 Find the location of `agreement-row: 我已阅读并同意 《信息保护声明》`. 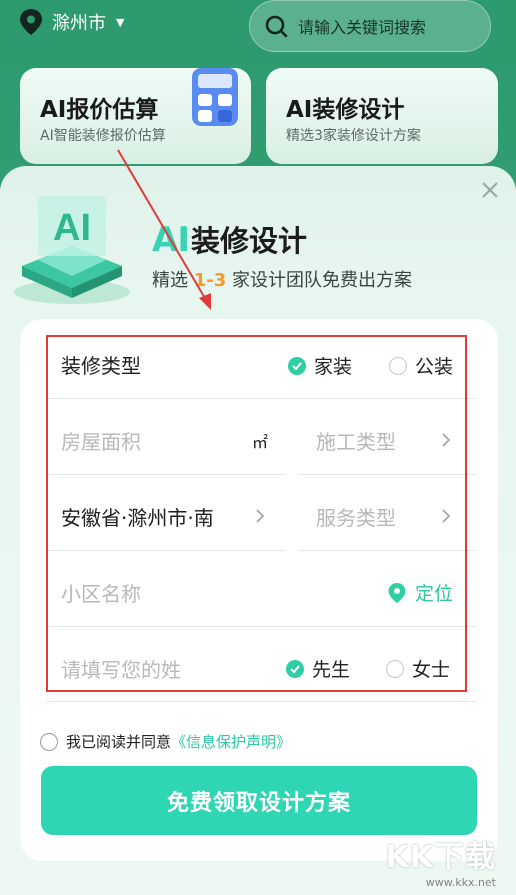

agreement-row: 我已阅读并同意 《信息保护声明》 is located at coordinates (165, 741).